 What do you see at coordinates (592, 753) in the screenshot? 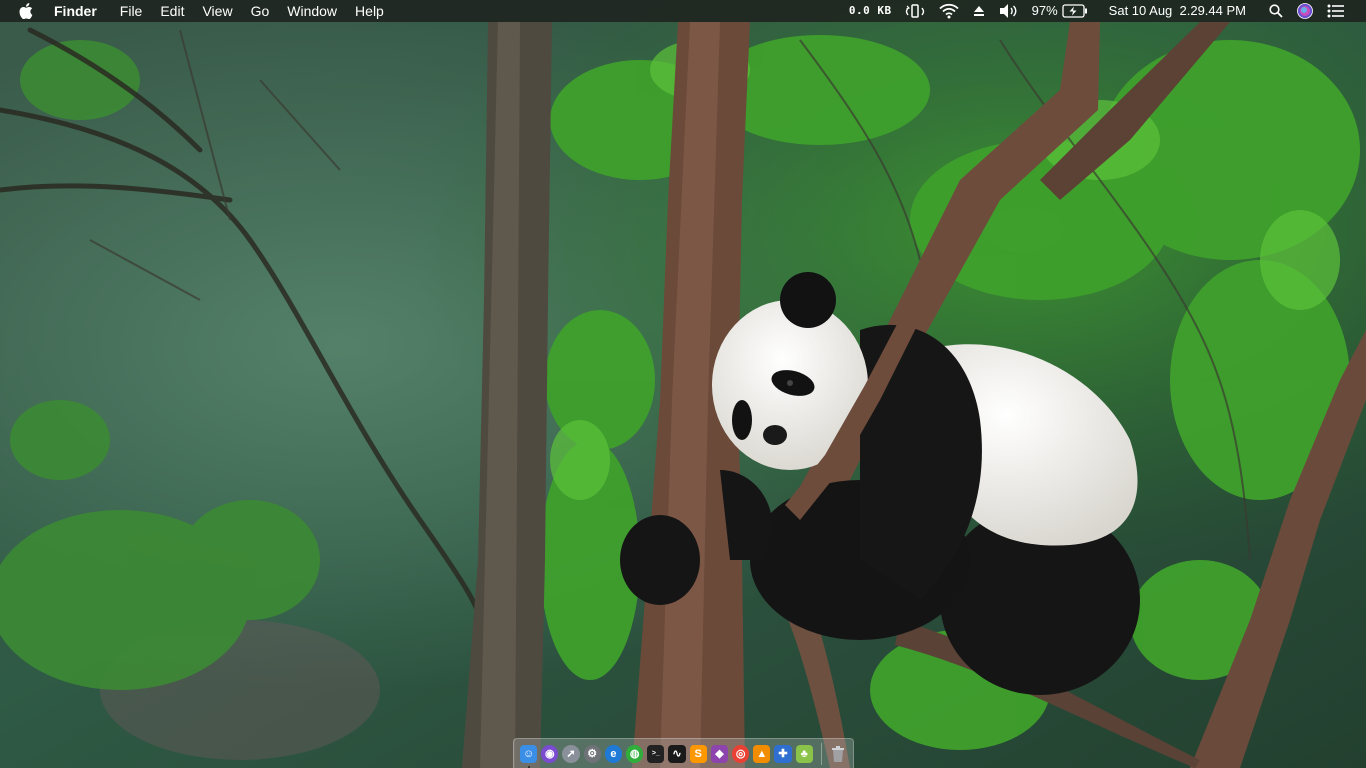
I see `dock-system-preferences-icon: ⚙` at bounding box center [592, 753].